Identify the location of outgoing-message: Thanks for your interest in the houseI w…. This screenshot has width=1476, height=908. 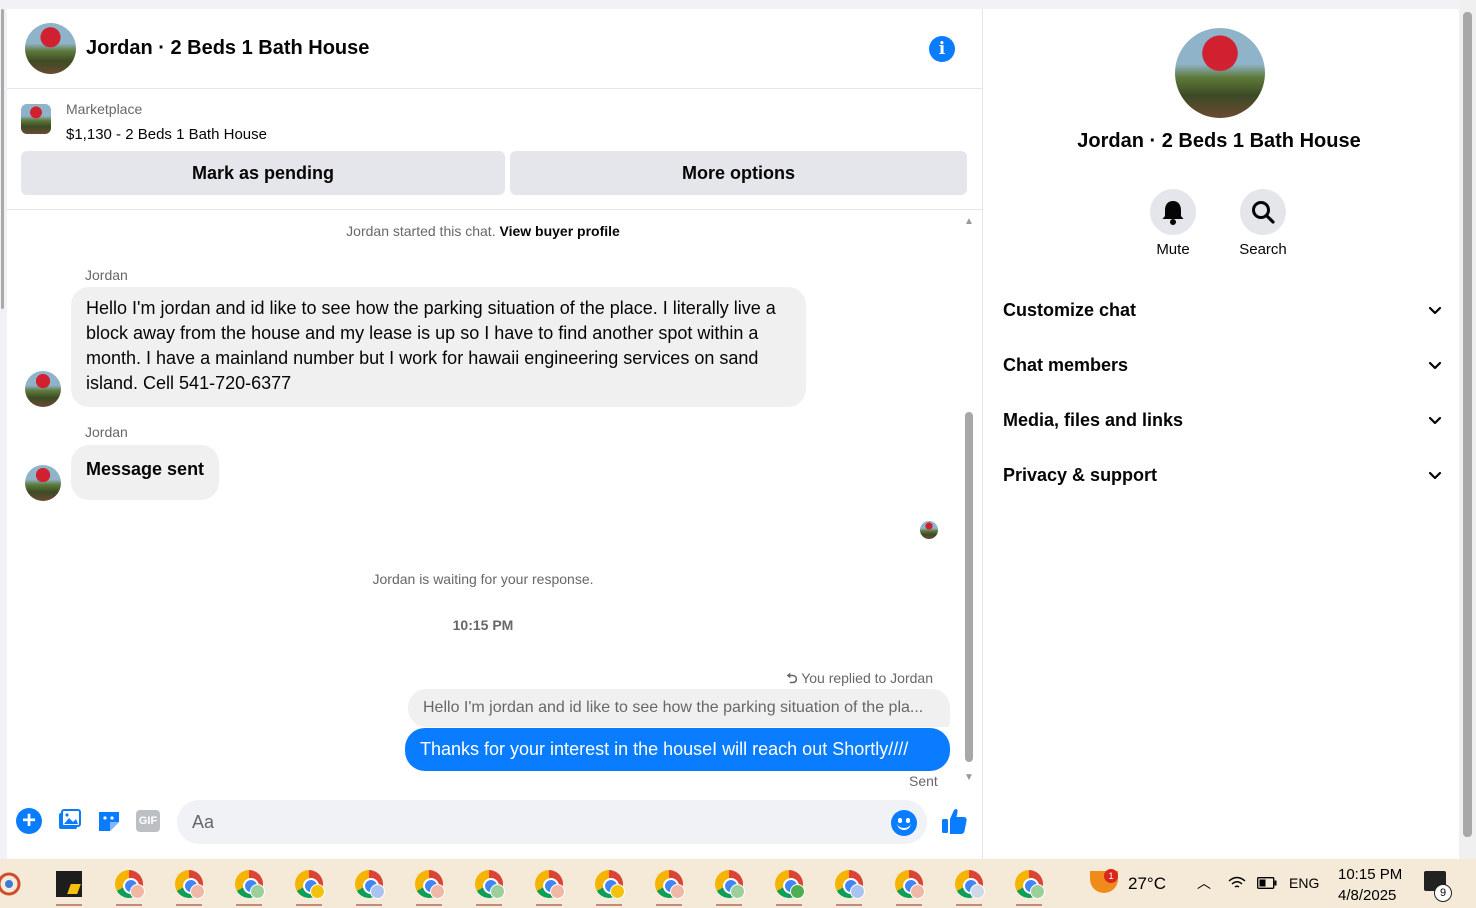
(677, 749).